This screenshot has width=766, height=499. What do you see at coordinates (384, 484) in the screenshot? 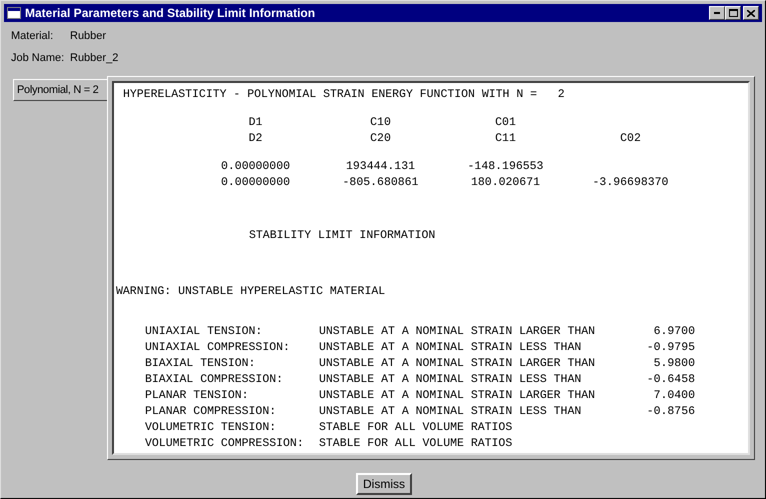
I see `dismiss-button: Dismiss` at bounding box center [384, 484].